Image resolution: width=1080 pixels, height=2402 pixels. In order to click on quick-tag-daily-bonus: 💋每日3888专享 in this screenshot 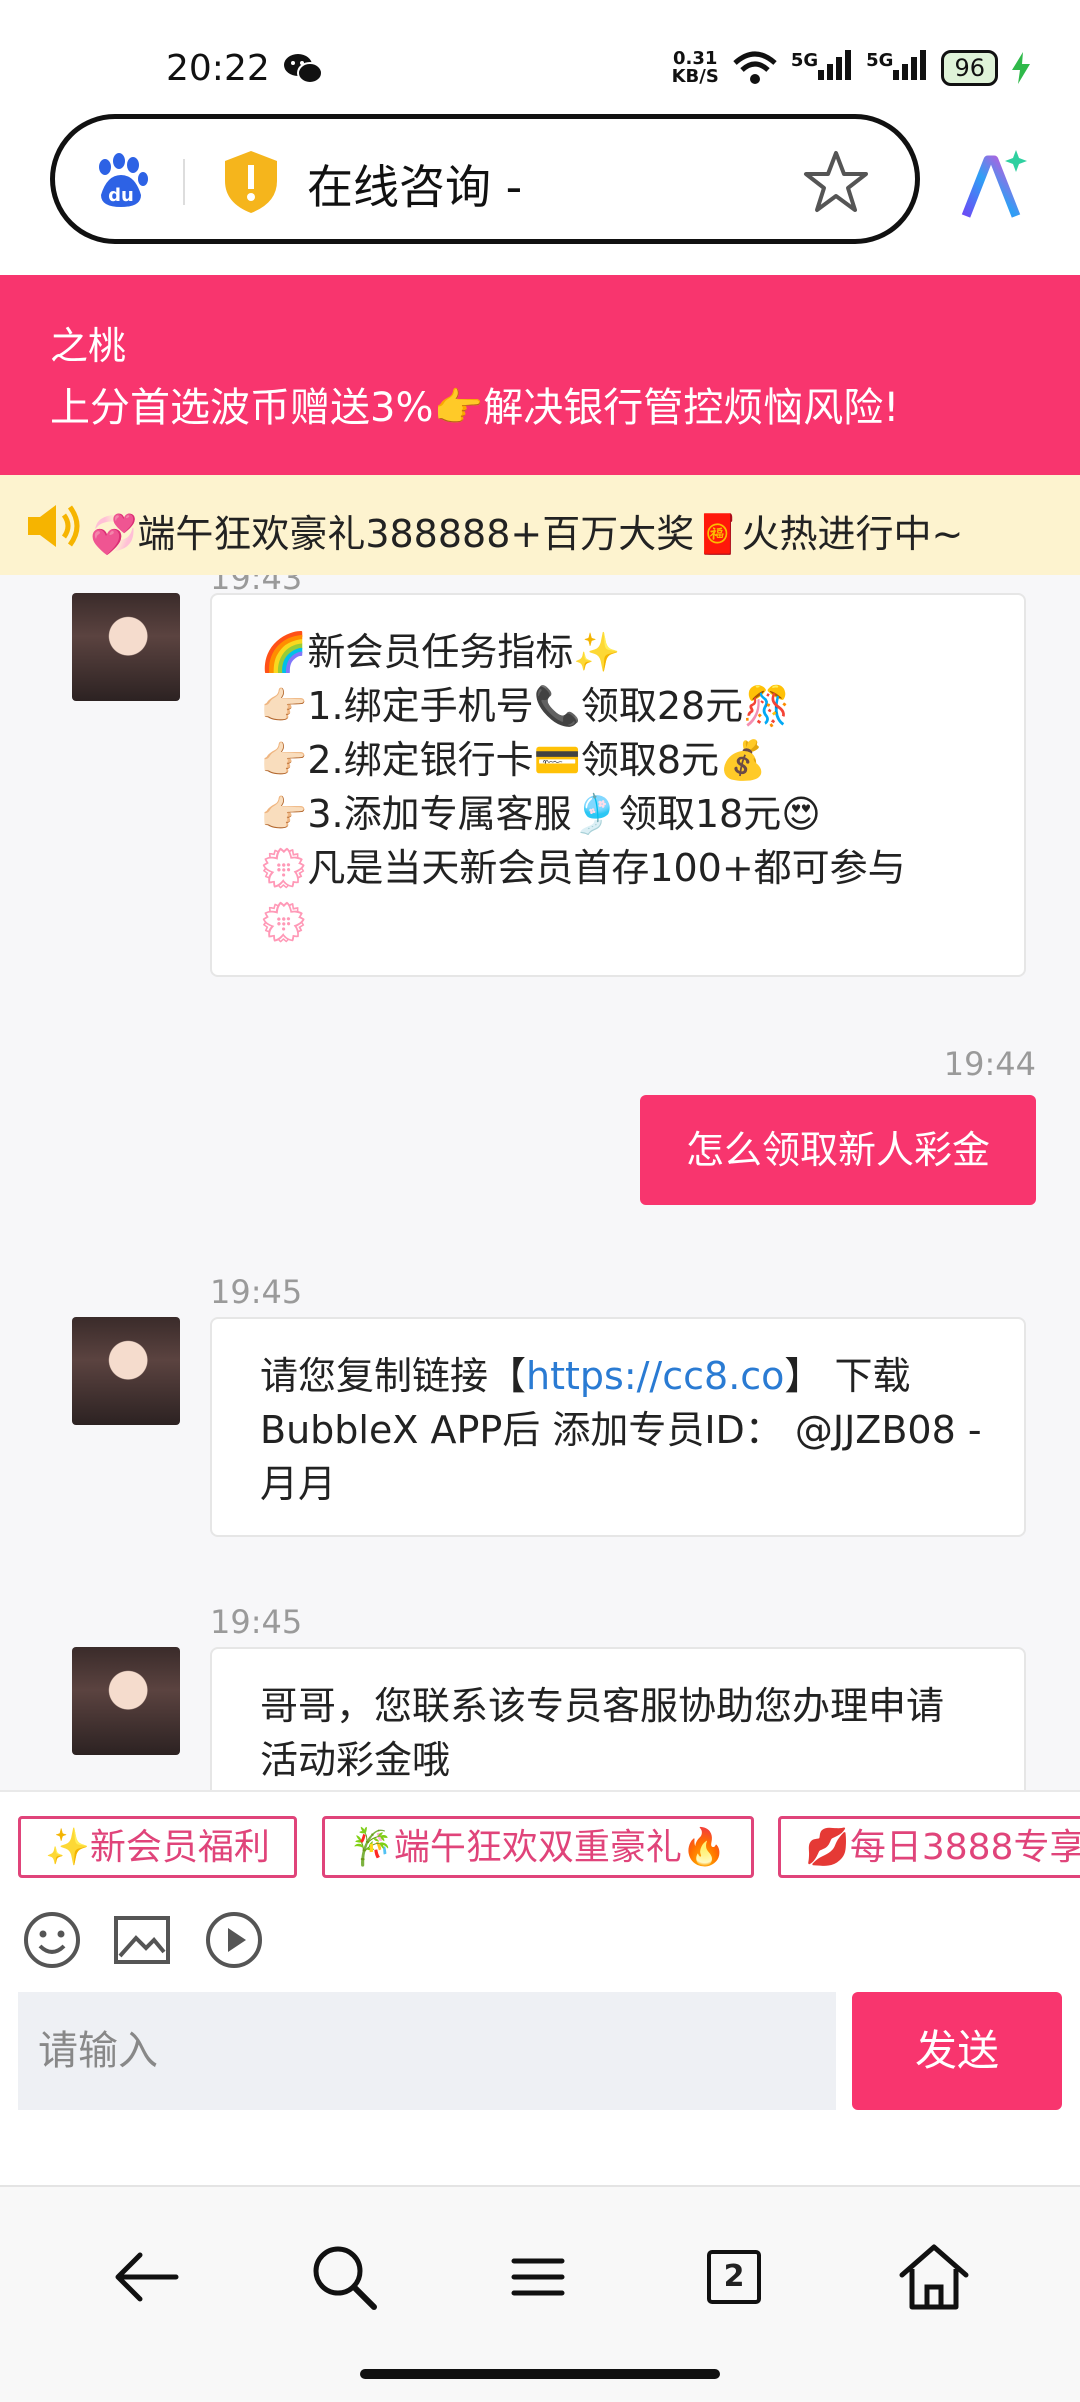, I will do `click(929, 1847)`.